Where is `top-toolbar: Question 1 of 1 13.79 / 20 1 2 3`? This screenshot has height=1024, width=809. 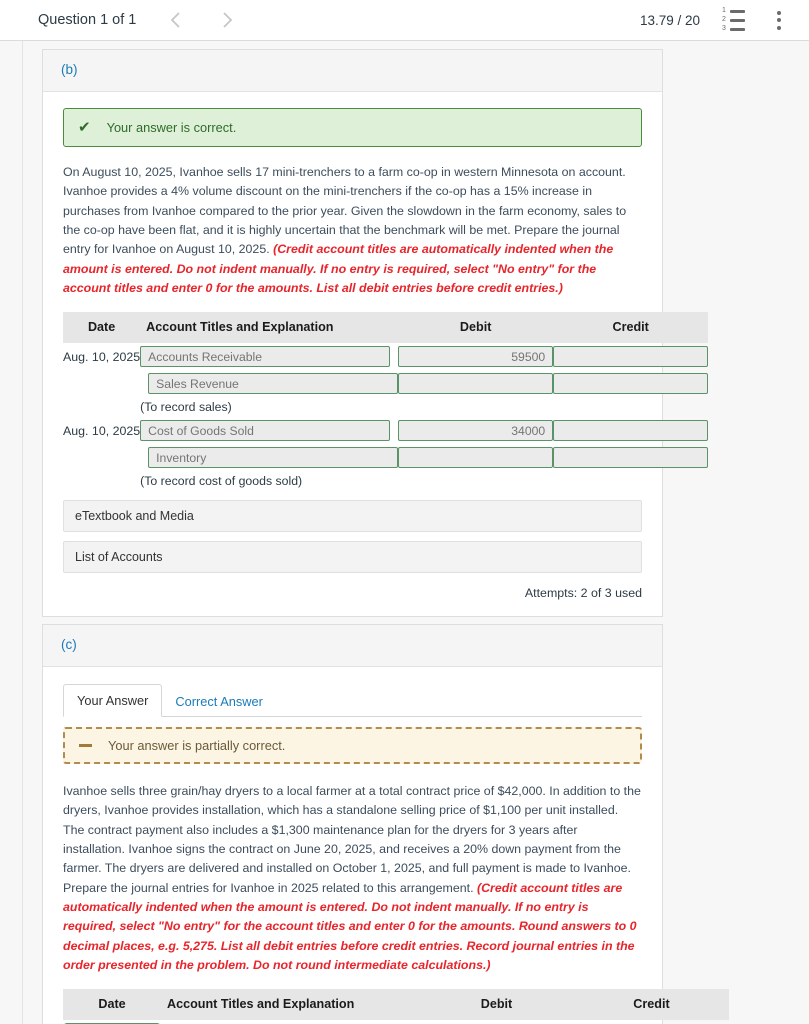 top-toolbar: Question 1 of 1 13.79 / 20 1 2 3 is located at coordinates (404, 20).